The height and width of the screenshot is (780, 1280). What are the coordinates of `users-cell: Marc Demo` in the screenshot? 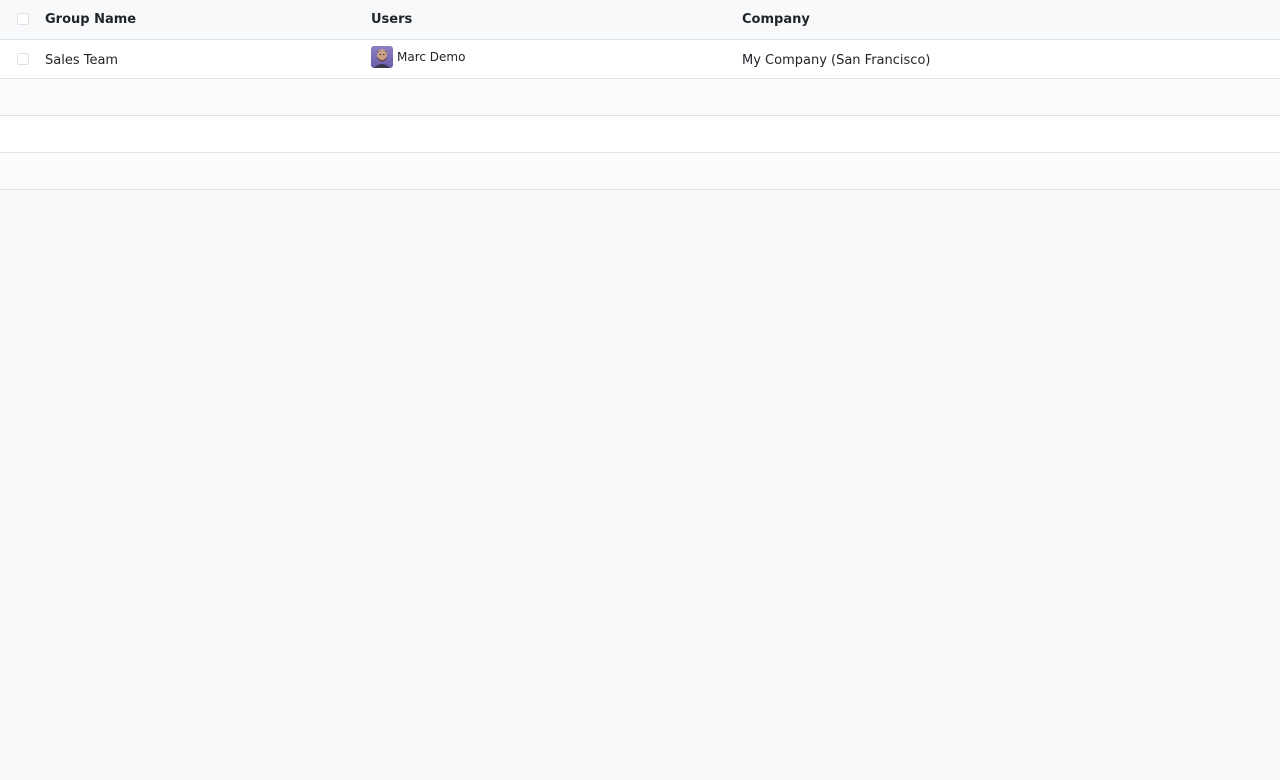 It's located at (556, 58).